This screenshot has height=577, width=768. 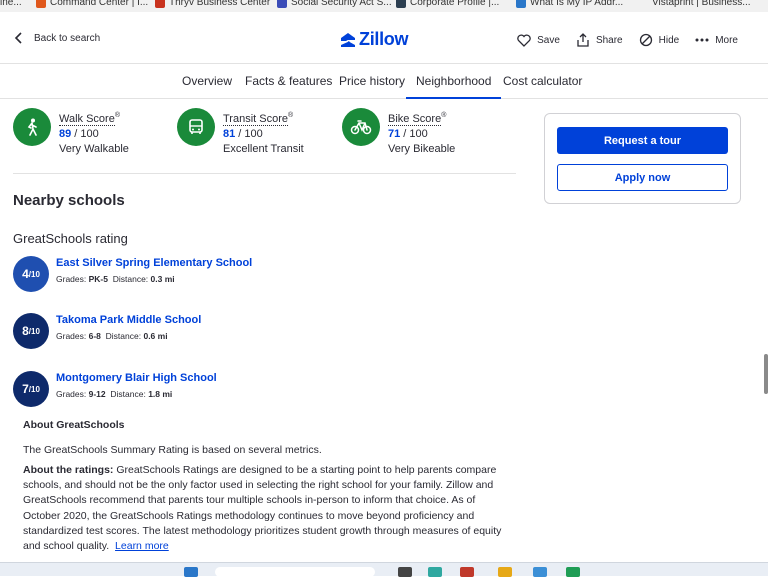 I want to click on score-label: Transit Score, so click(x=256, y=119).